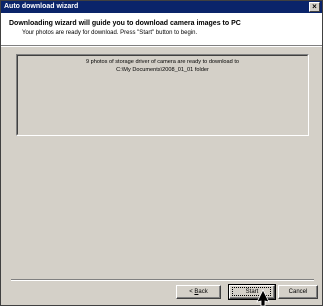  I want to click on header-separator, so click(161, 46).